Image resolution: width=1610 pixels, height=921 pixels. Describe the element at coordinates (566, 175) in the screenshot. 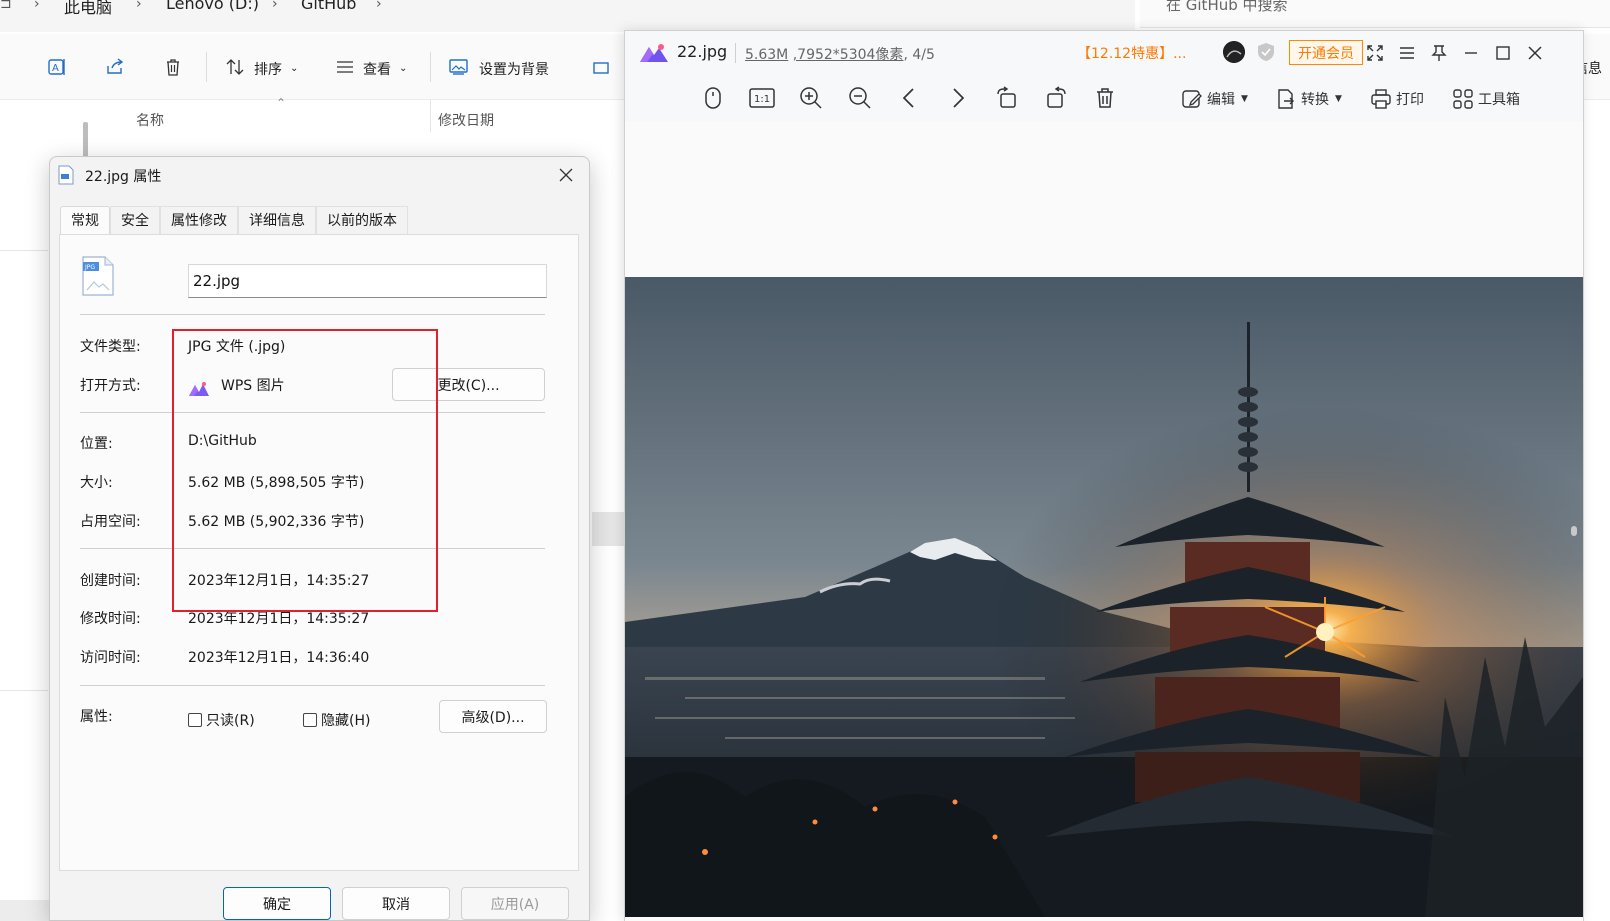

I see `close-button` at that location.